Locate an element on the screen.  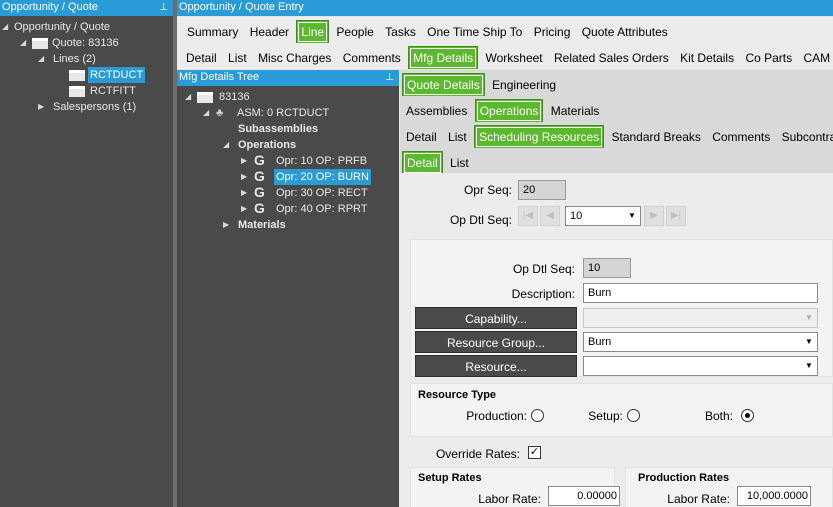
tree-quote-label: Quote: 83136 is located at coordinates (85, 43).